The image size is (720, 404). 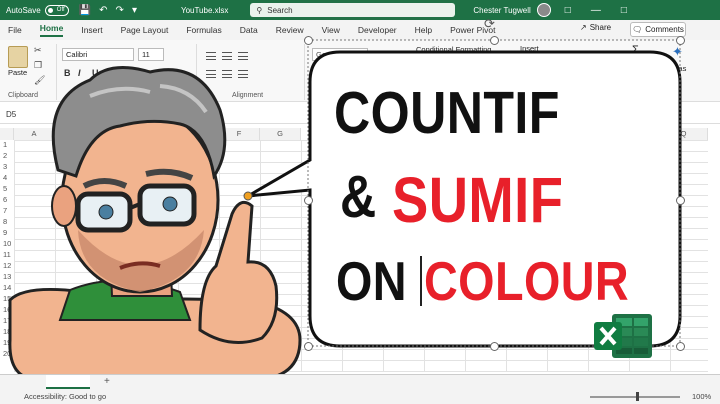 I want to click on mascot-eye-right, so click(x=170, y=204).